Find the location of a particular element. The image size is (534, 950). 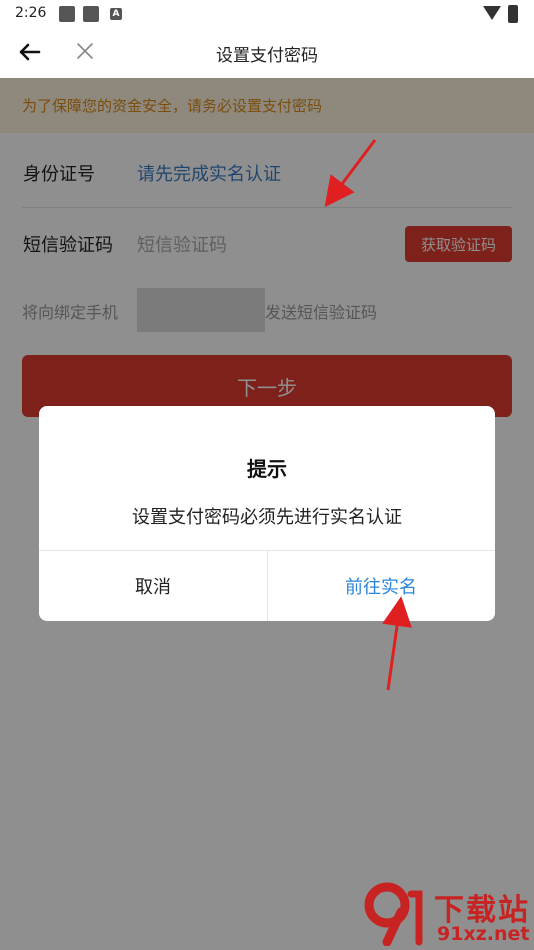

watermark-logo-icon is located at coordinates (393, 914).